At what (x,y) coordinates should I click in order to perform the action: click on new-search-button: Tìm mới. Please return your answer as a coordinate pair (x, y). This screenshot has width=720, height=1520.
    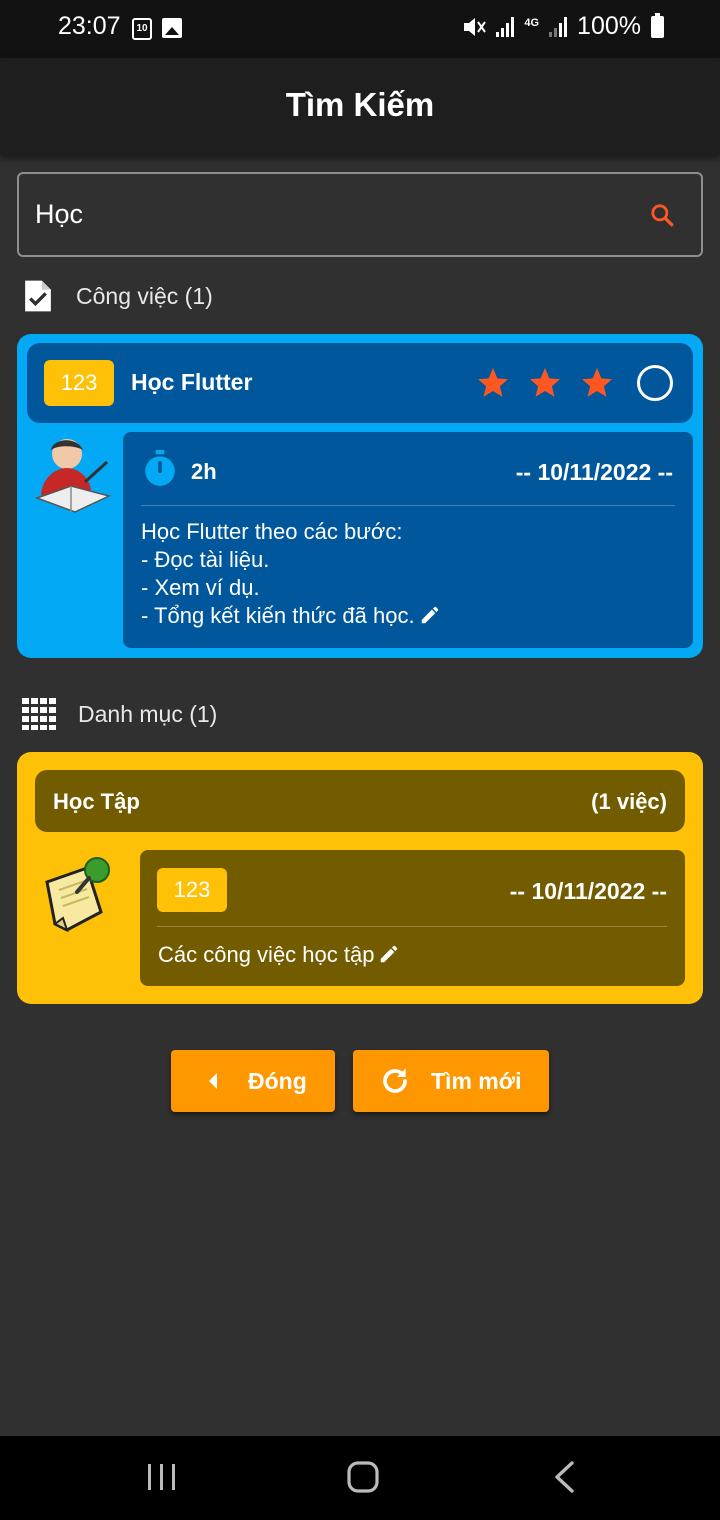
    Looking at the image, I should click on (451, 1081).